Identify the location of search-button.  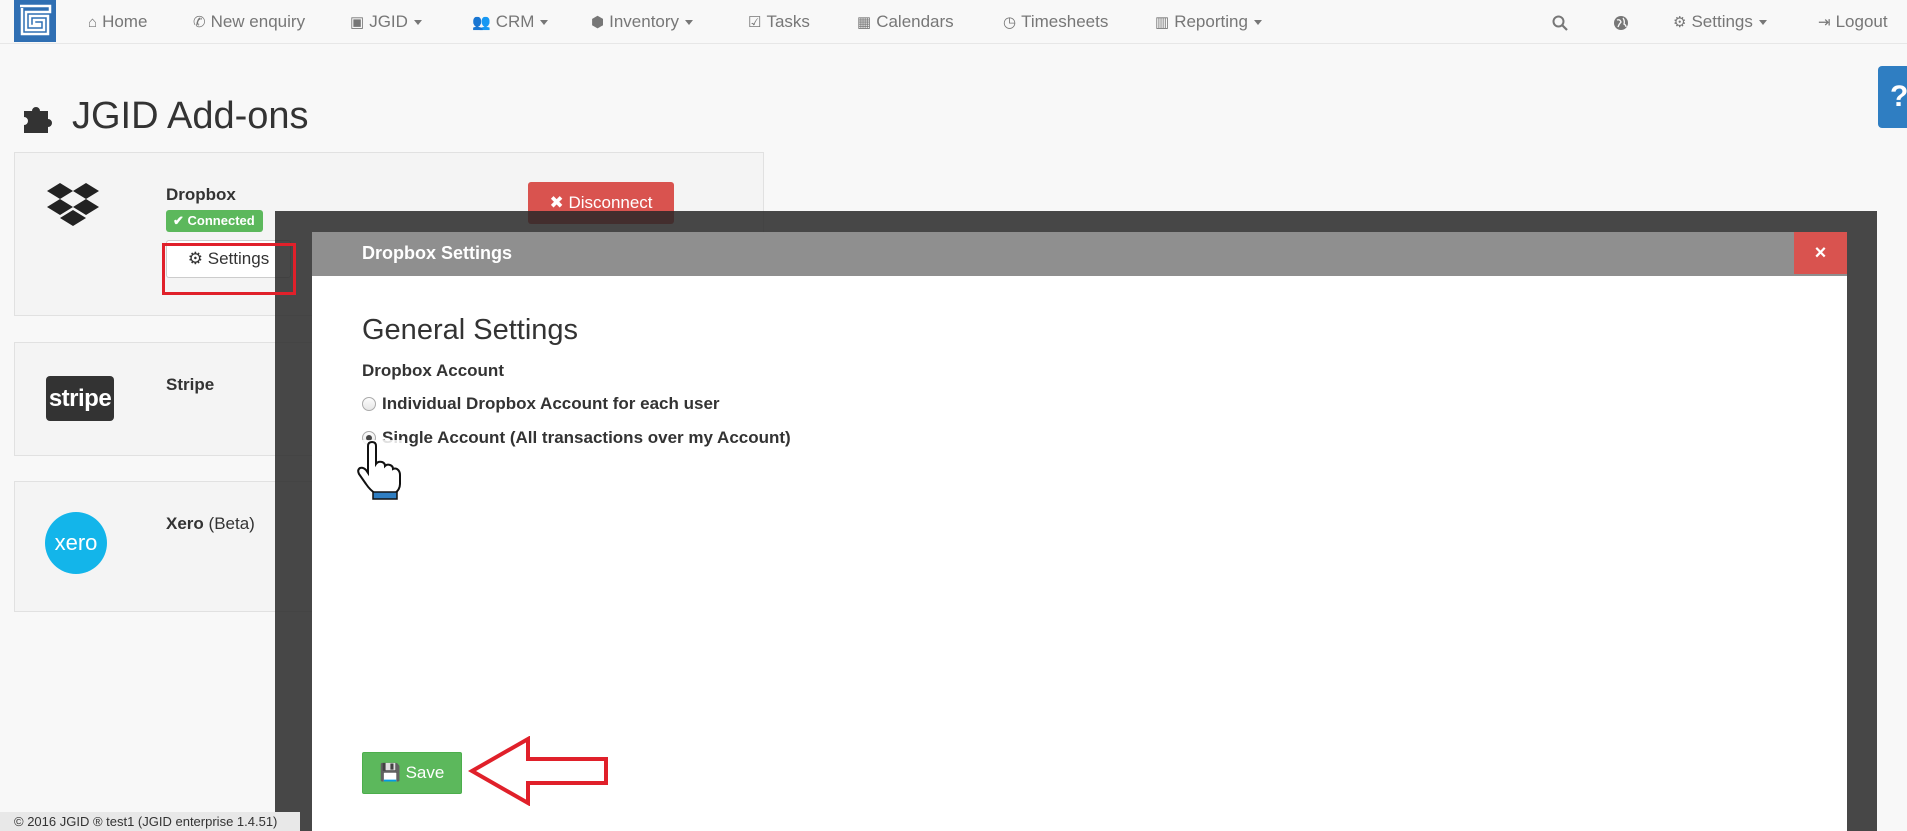
(1560, 22).